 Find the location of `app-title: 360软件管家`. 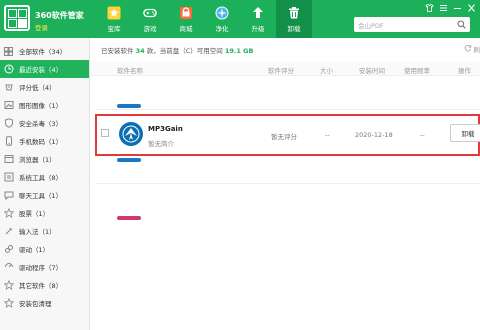

app-title: 360软件管家 is located at coordinates (59, 15).